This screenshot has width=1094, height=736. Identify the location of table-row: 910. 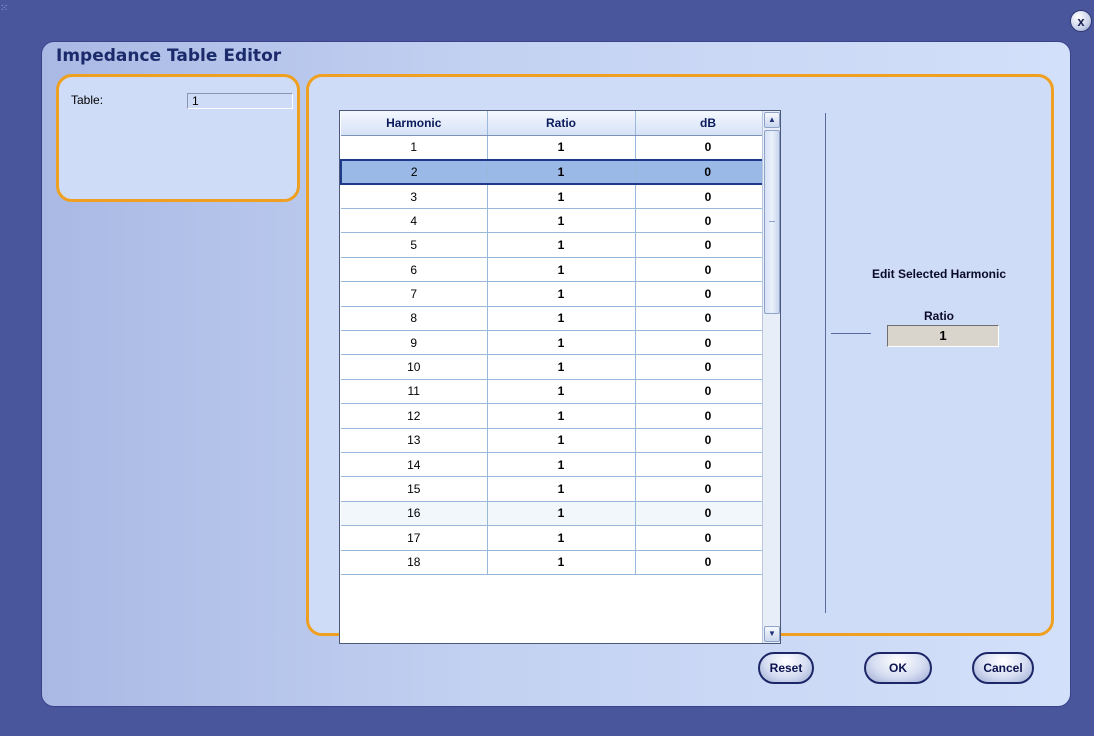
(560, 343).